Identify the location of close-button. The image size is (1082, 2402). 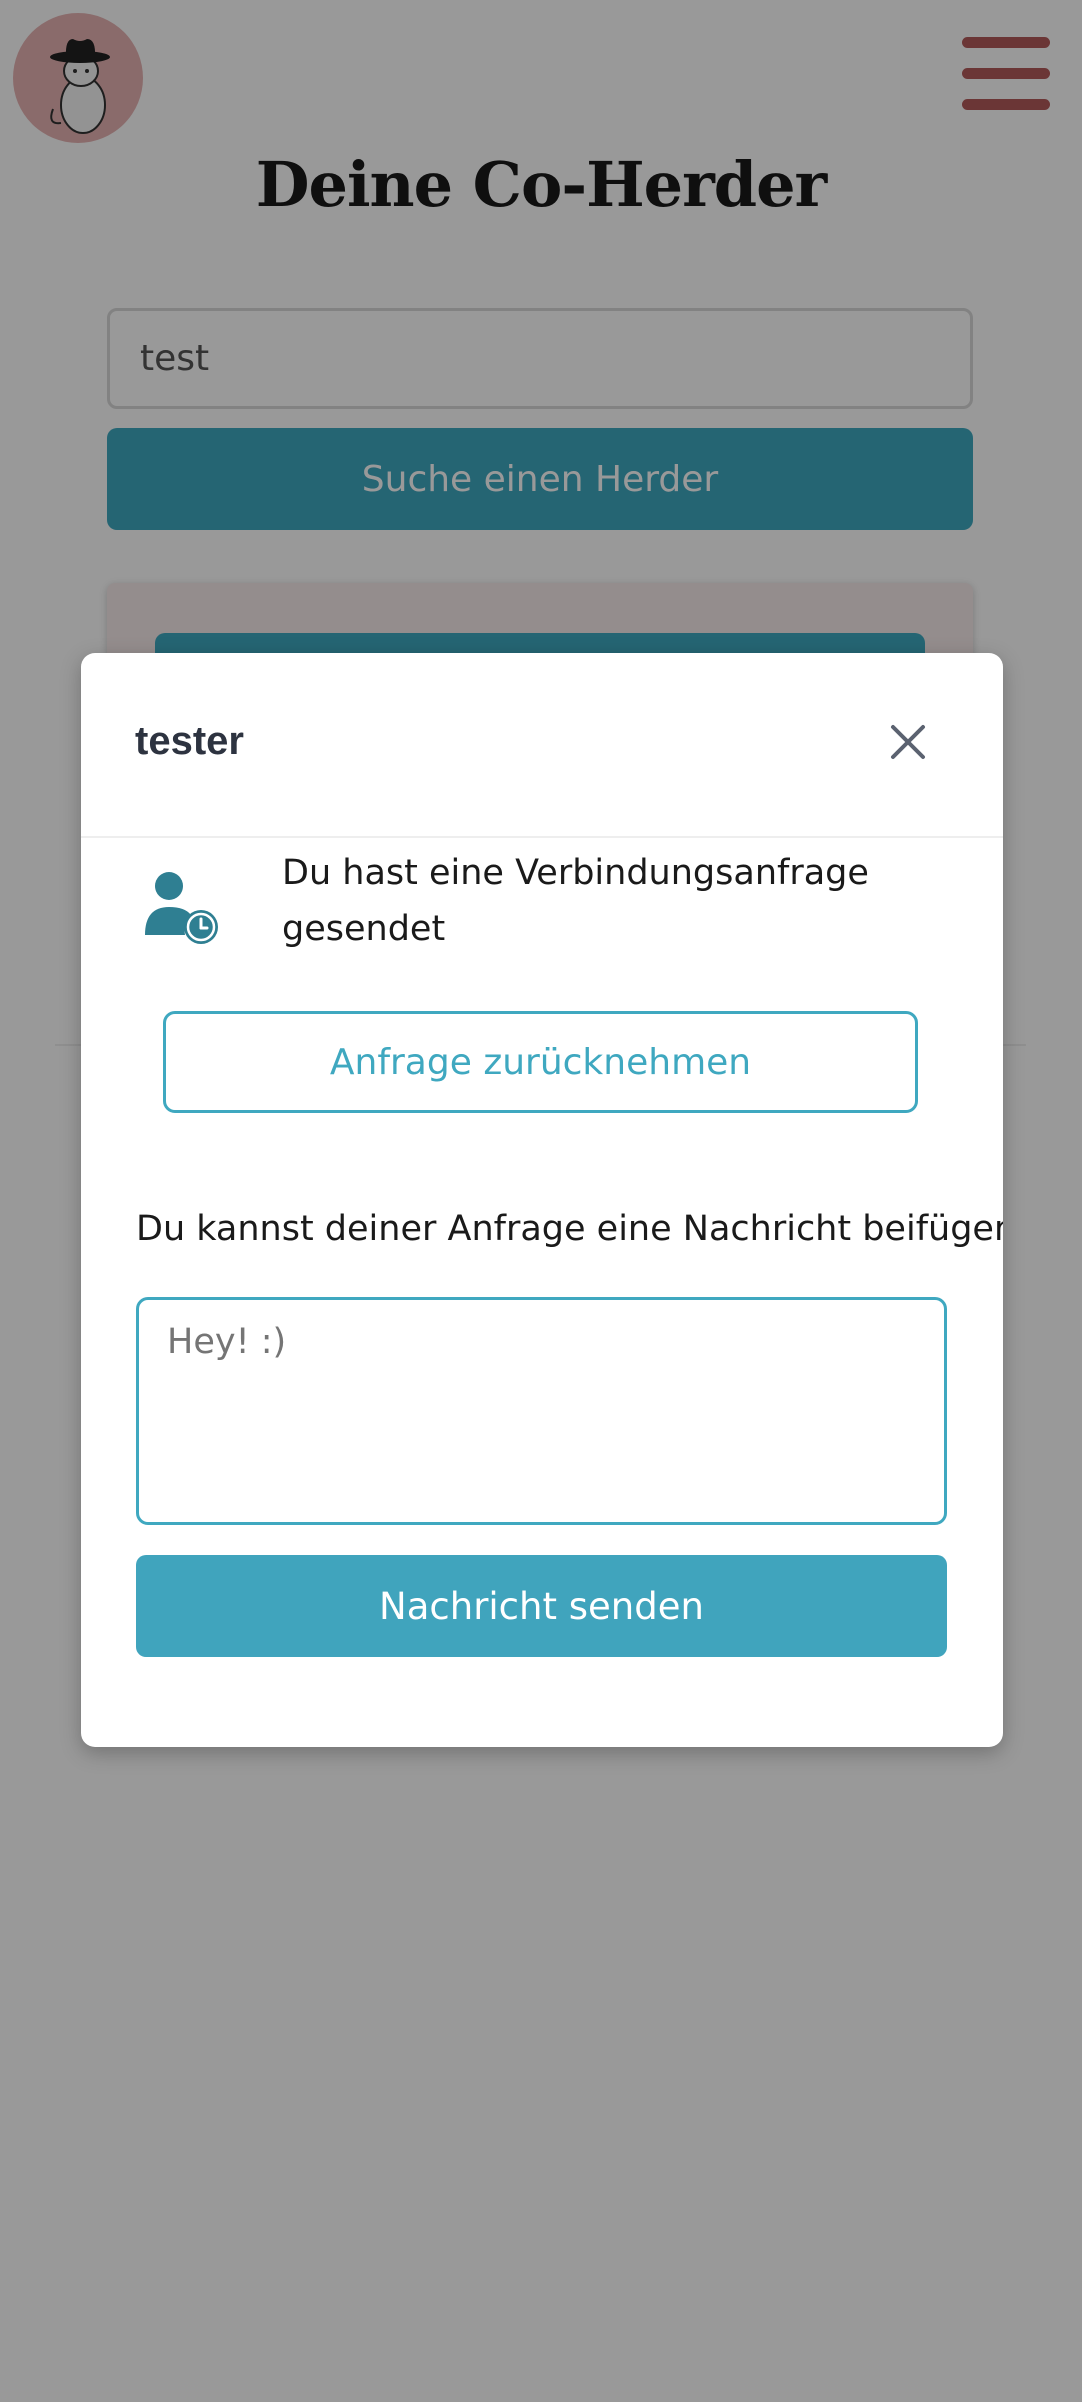
(908, 742).